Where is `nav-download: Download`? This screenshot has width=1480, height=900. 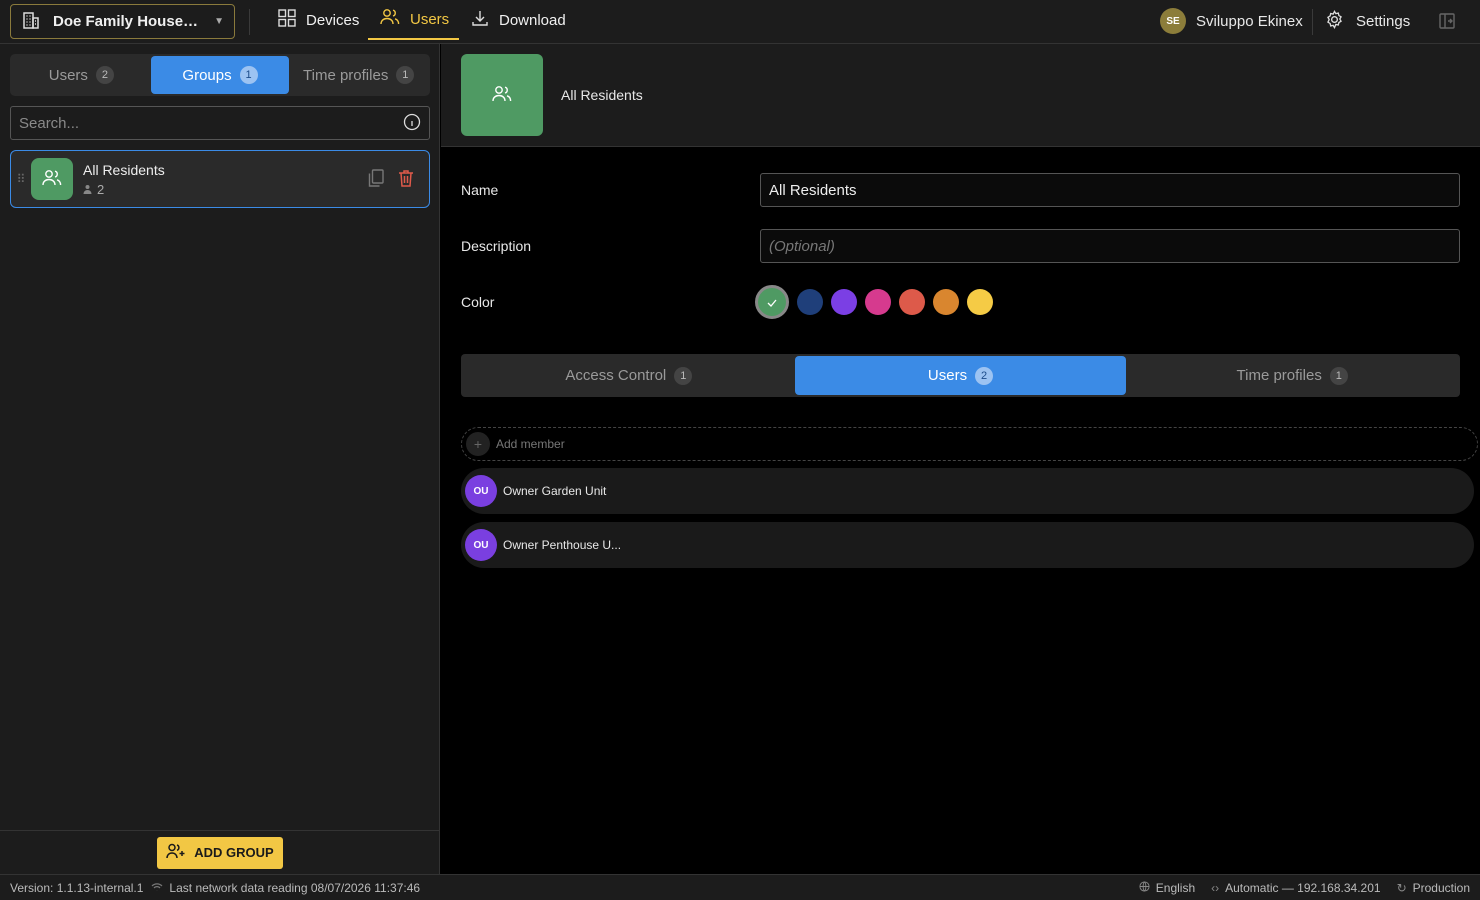 nav-download: Download is located at coordinates (518, 20).